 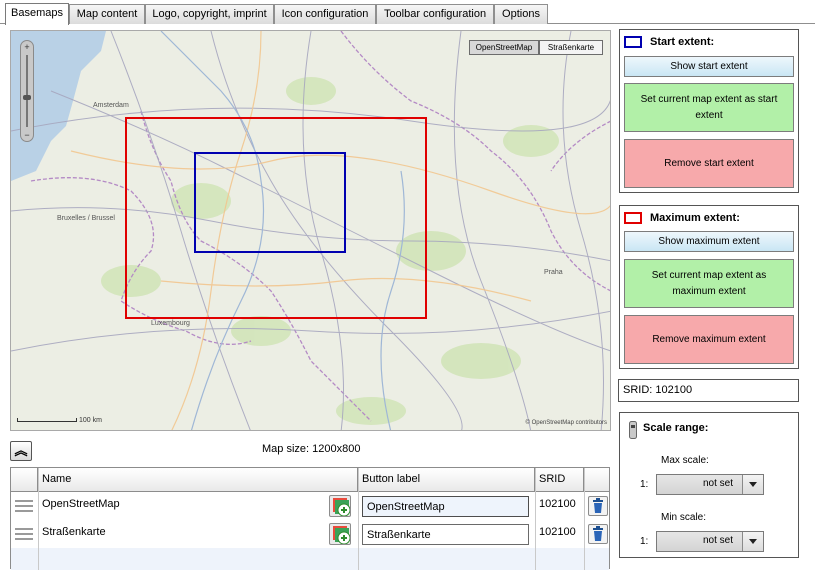 I want to click on map-city-label: Luxembourg, so click(x=170, y=323).